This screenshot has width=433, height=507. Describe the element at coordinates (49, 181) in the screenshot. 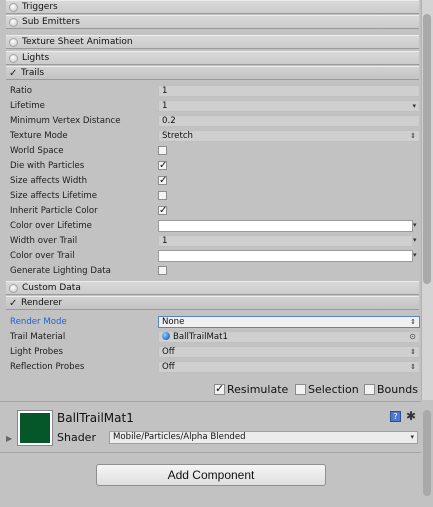

I see `property-label: Size affects Width` at that location.